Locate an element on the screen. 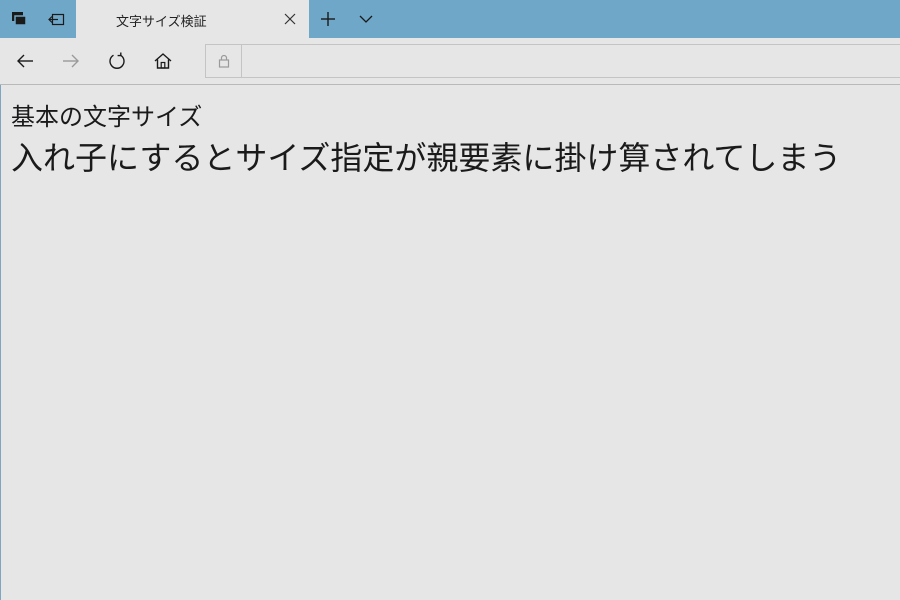 The width and height of the screenshot is (900, 600). navigation-toolbar is located at coordinates (450, 61).